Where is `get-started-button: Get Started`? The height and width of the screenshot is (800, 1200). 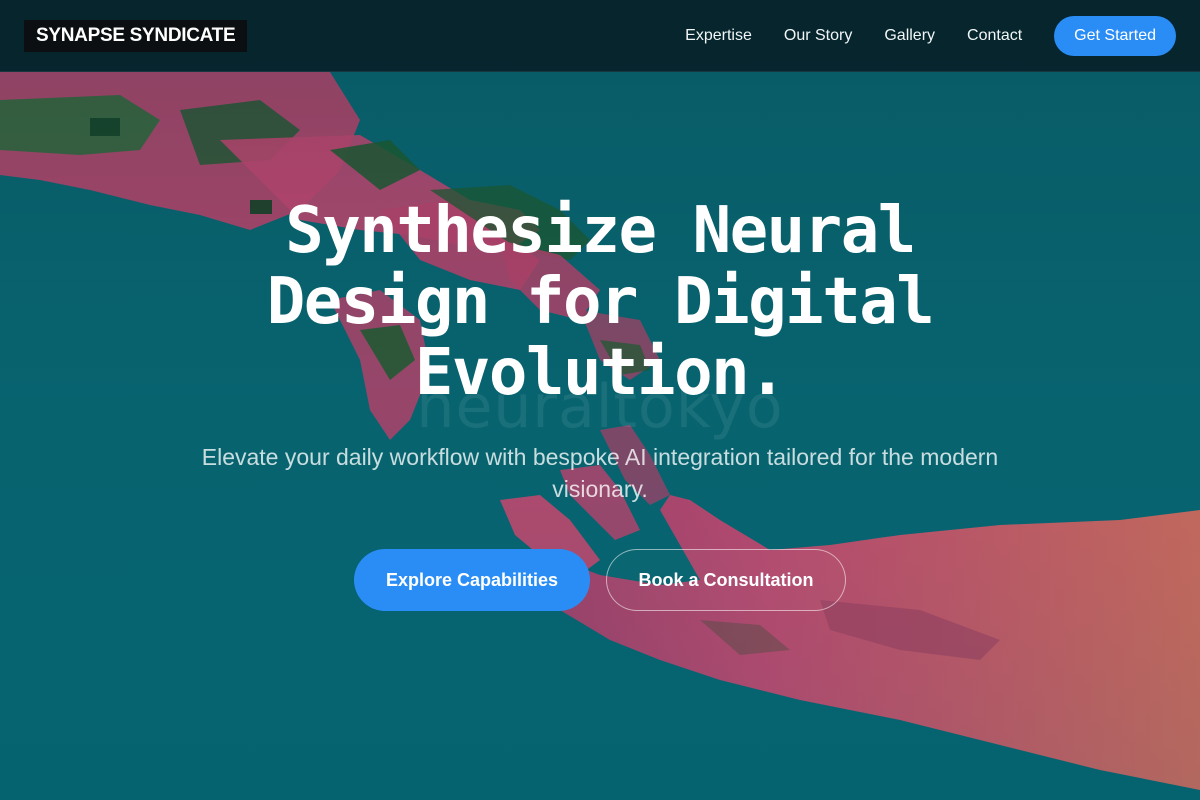 get-started-button: Get Started is located at coordinates (1115, 35).